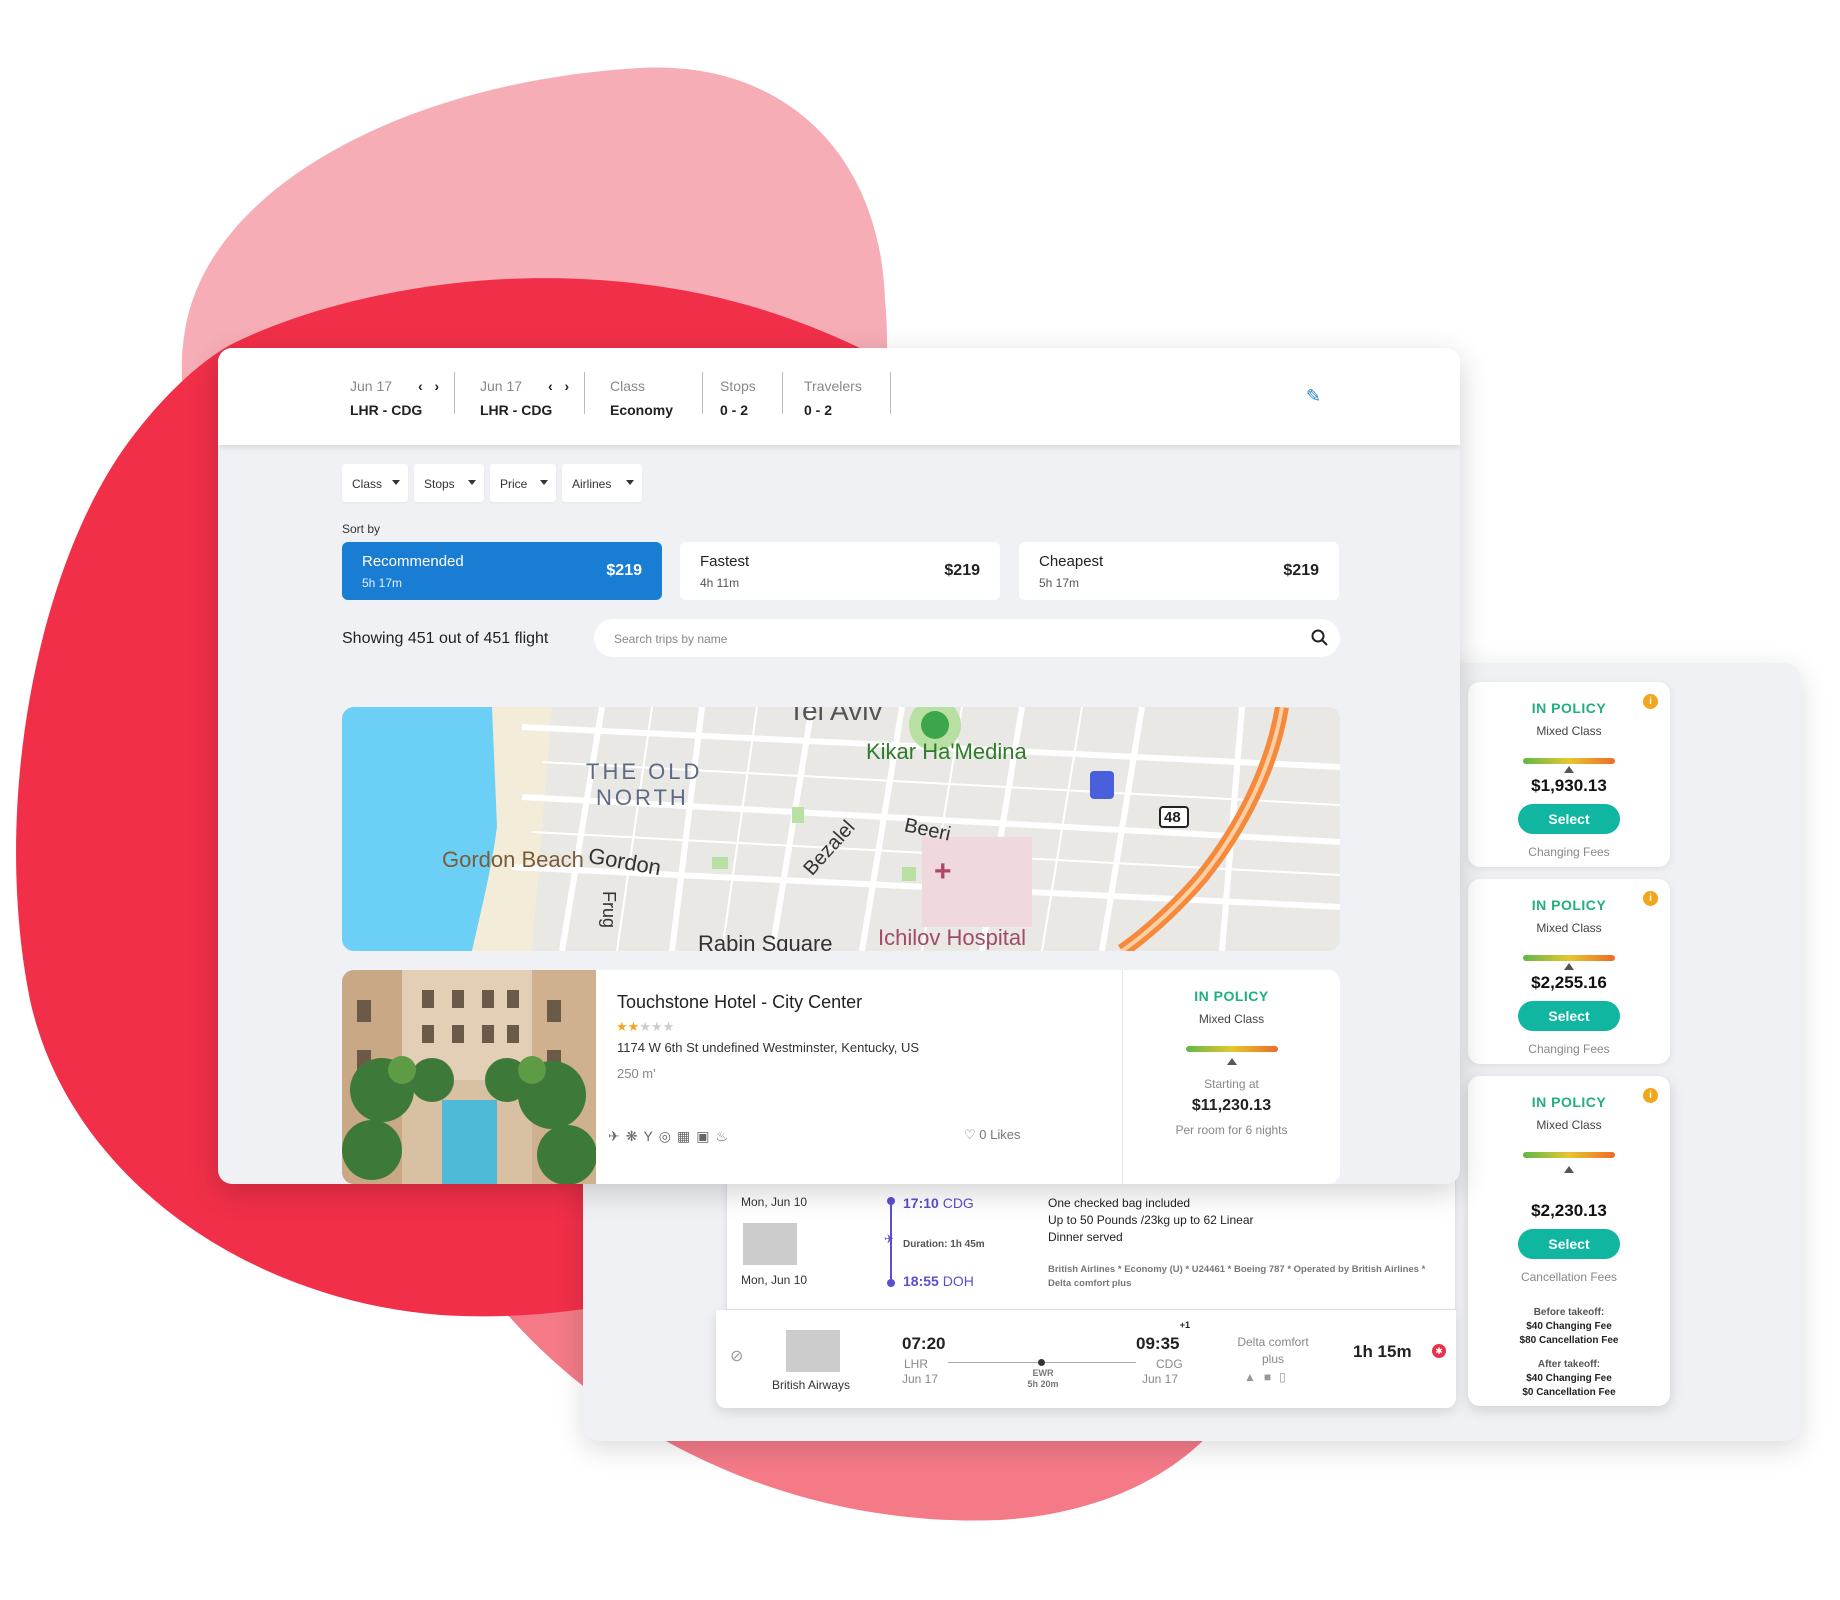 The width and height of the screenshot is (1840, 1600). Describe the element at coordinates (840, 571) in the screenshot. I see `sort-fastest: Fastest 4h 11m $219` at that location.